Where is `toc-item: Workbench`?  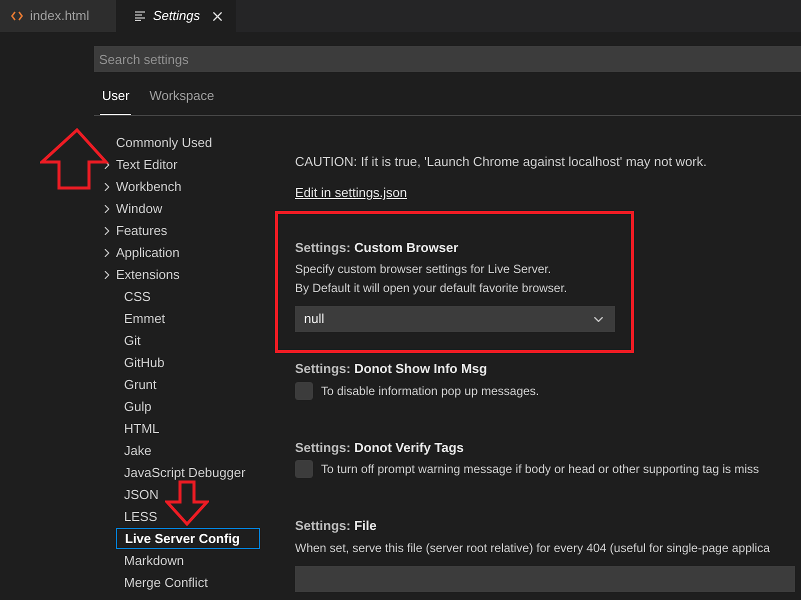 toc-item: Workbench is located at coordinates (149, 186).